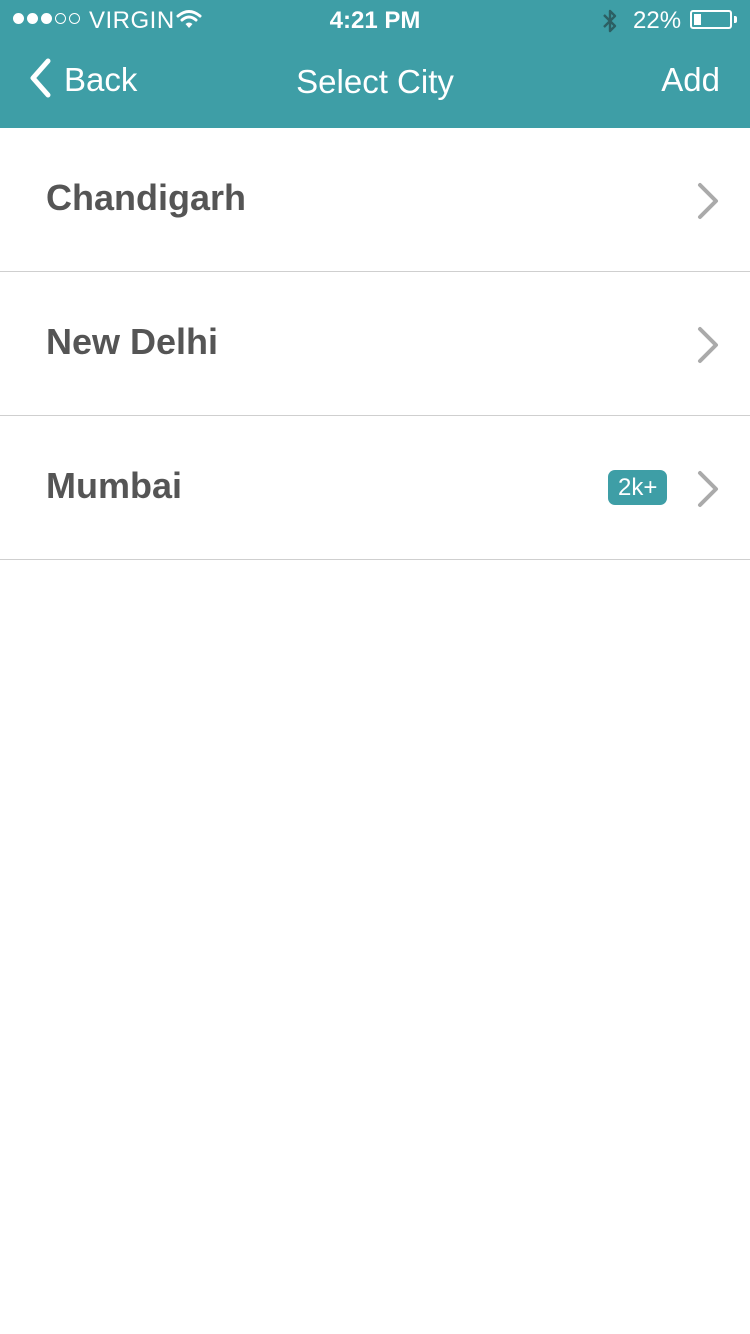 The width and height of the screenshot is (750, 1334). Describe the element at coordinates (735, 19) in the screenshot. I see `battery-terminal` at that location.